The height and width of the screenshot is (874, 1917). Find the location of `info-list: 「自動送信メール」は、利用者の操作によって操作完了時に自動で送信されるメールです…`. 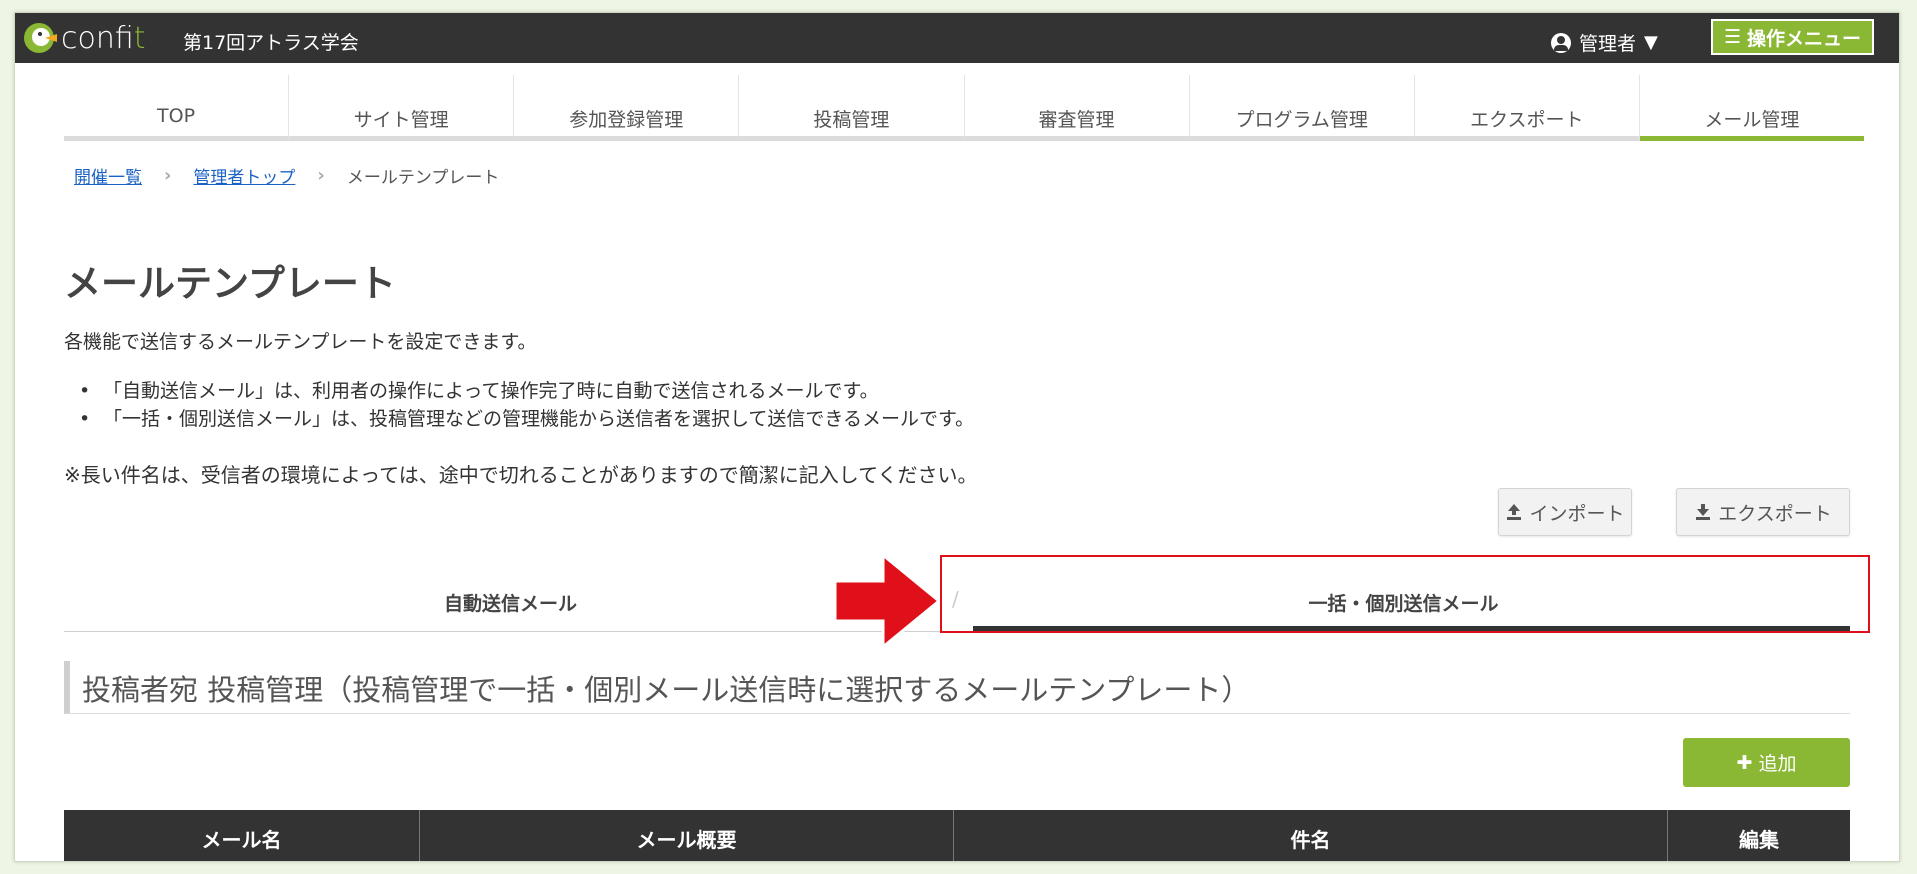

info-list: 「自動送信メール」は、利用者の操作によって操作完了時に自動で送信されるメールです… is located at coordinates (523, 405).